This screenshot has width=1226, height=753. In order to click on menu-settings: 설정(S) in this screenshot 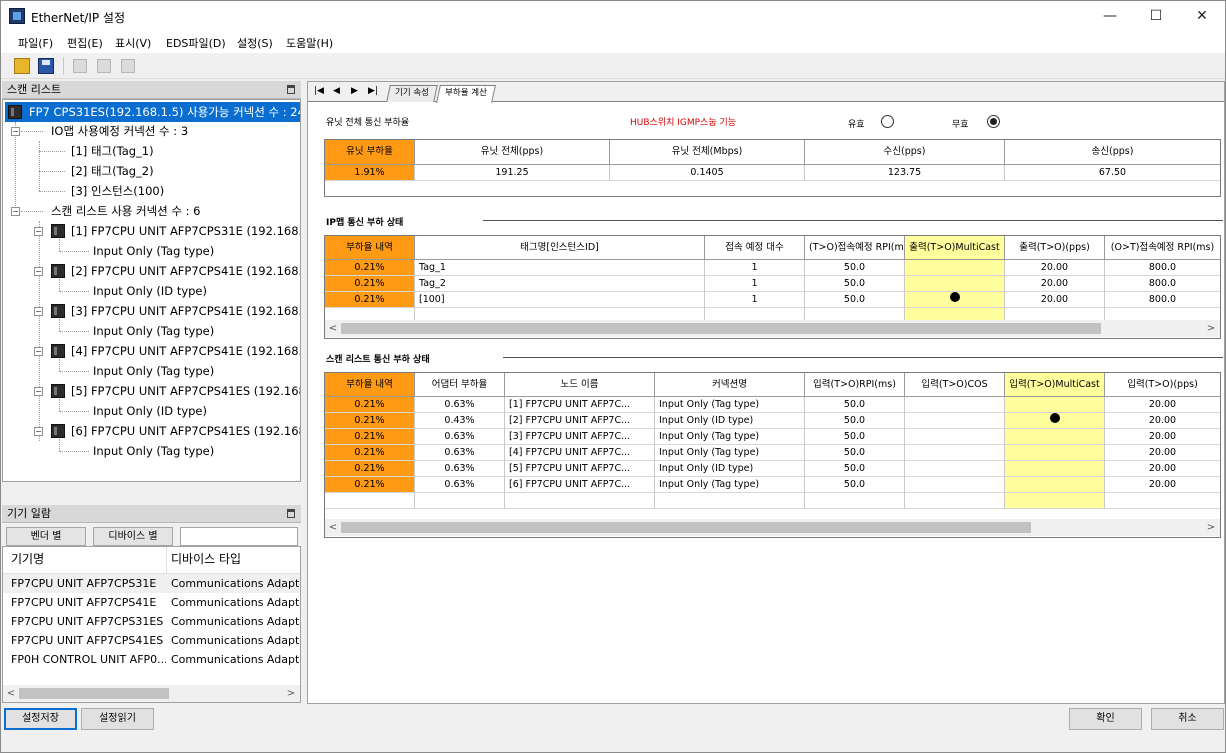, I will do `click(255, 43)`.